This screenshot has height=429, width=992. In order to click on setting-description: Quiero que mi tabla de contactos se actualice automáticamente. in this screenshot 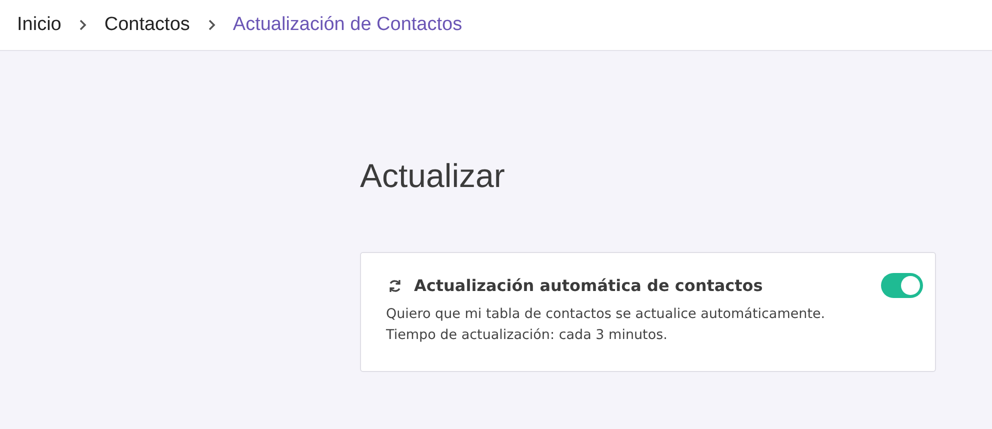, I will do `click(606, 314)`.